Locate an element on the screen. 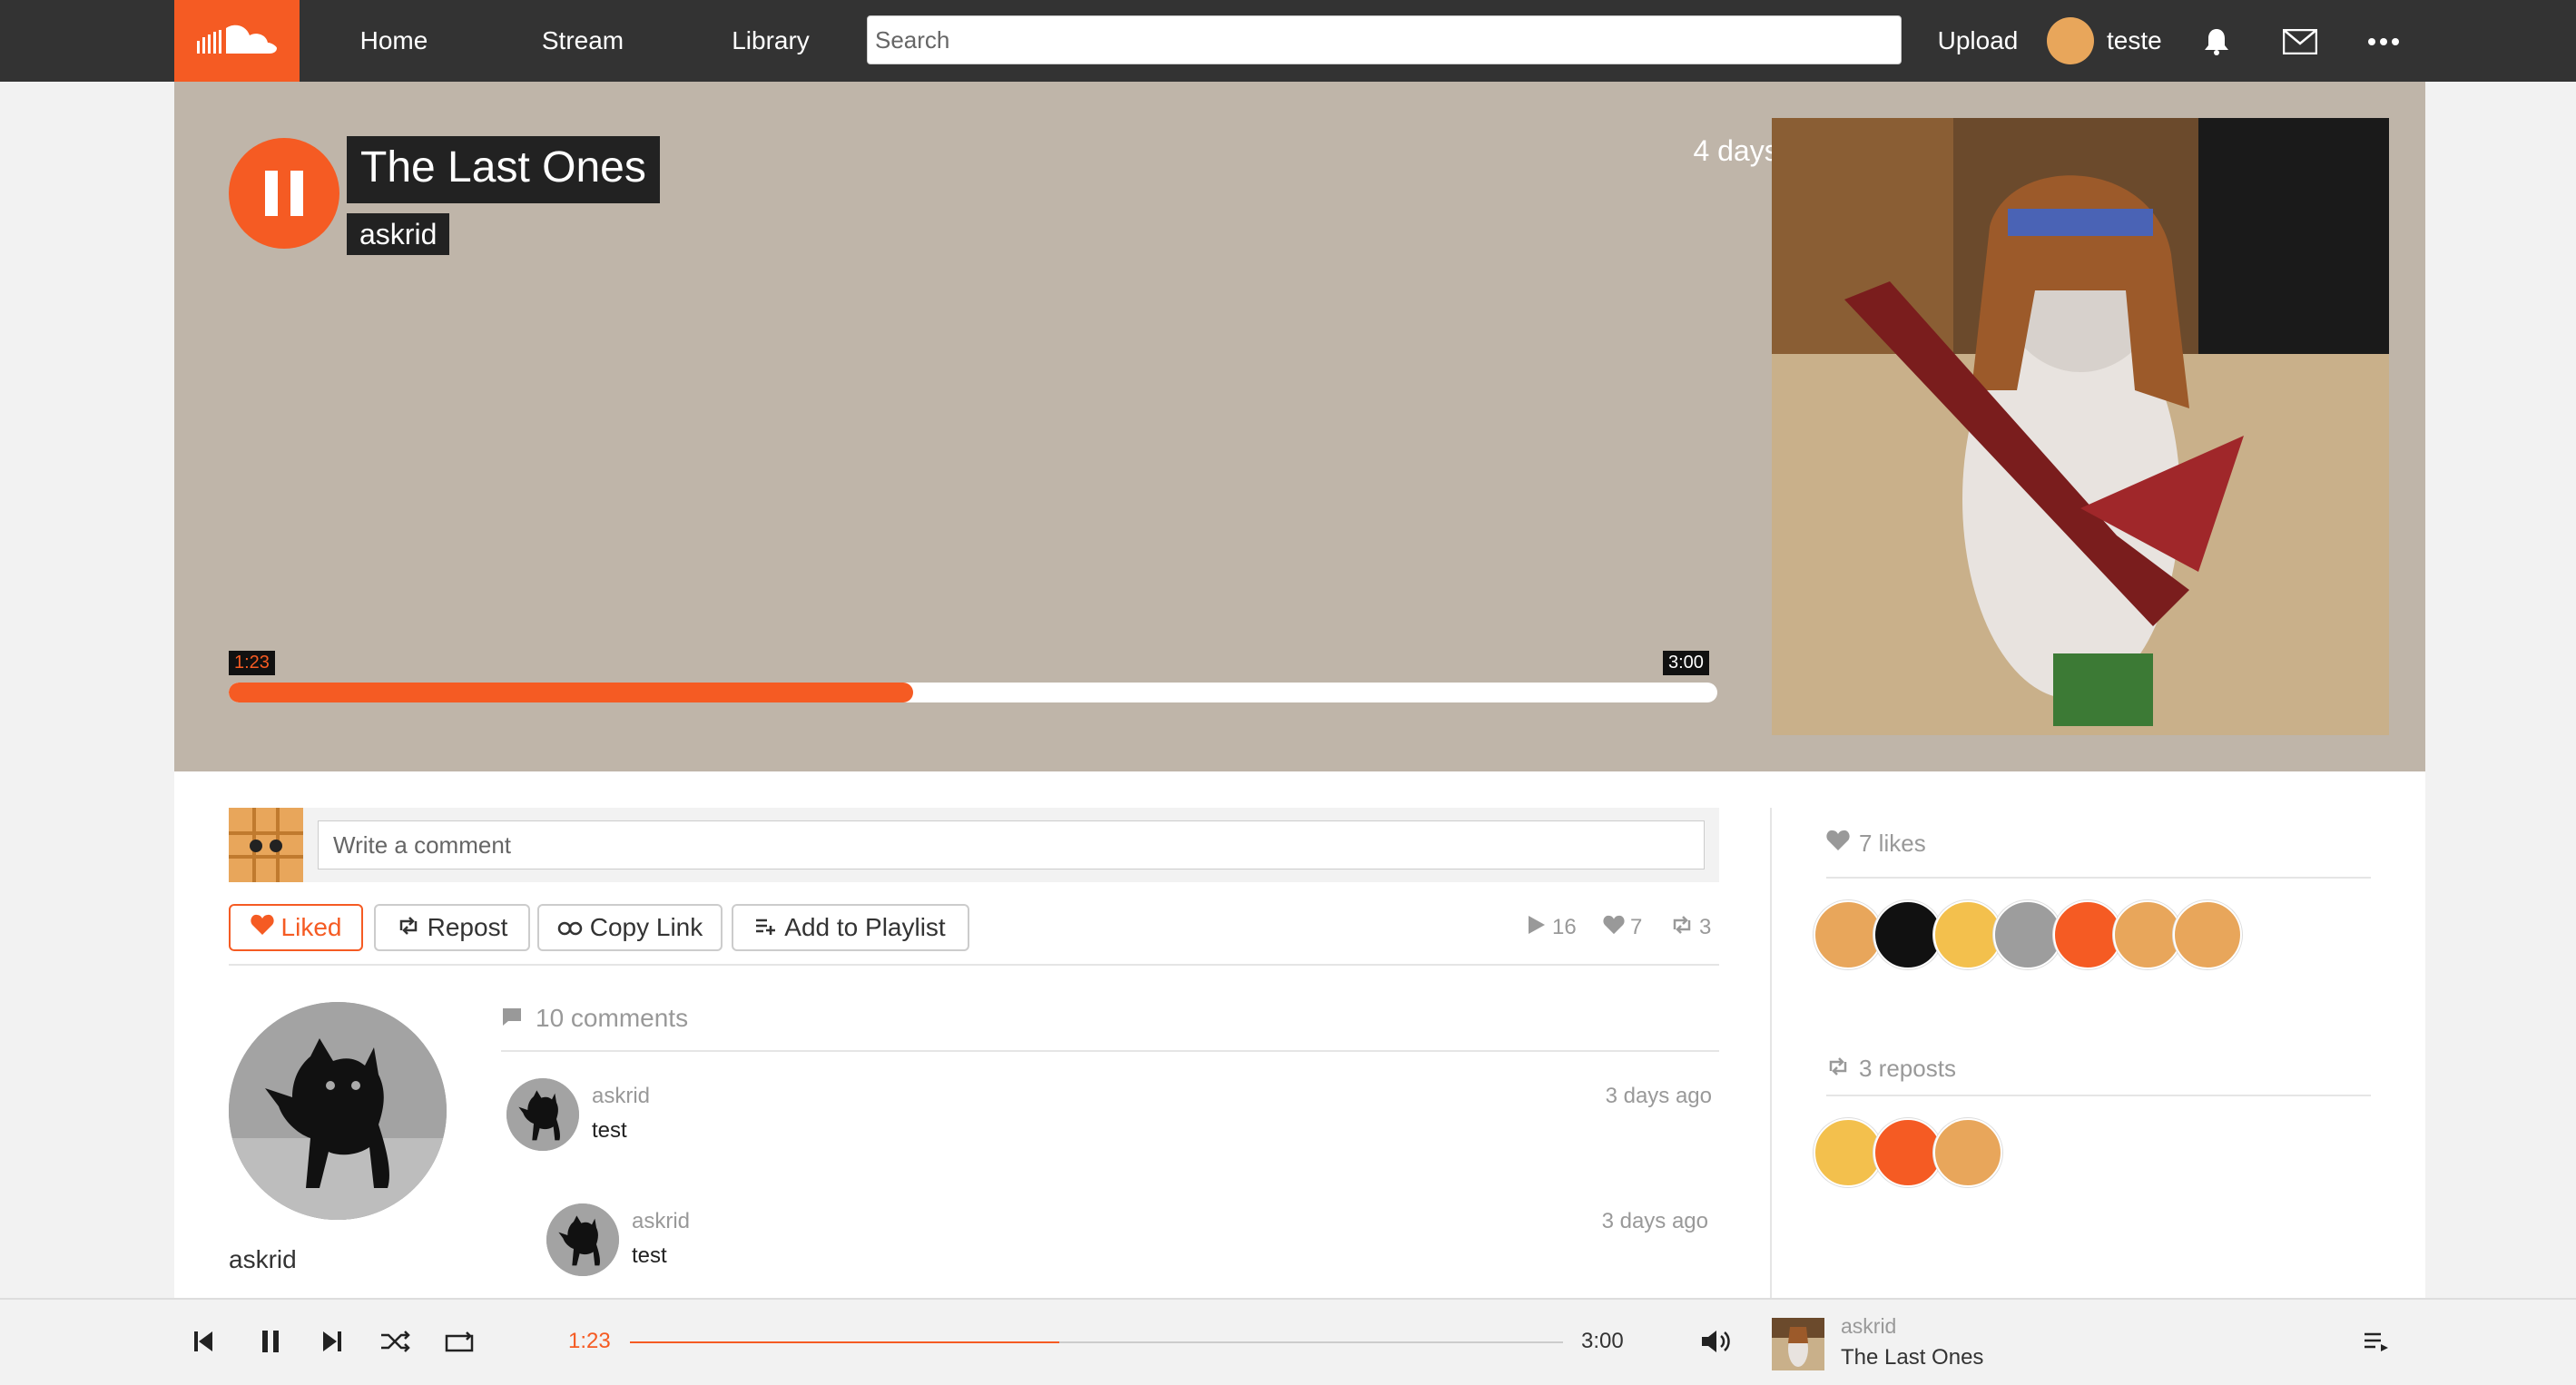 The width and height of the screenshot is (2576, 1385). like-count-value: 7 is located at coordinates (1636, 927).